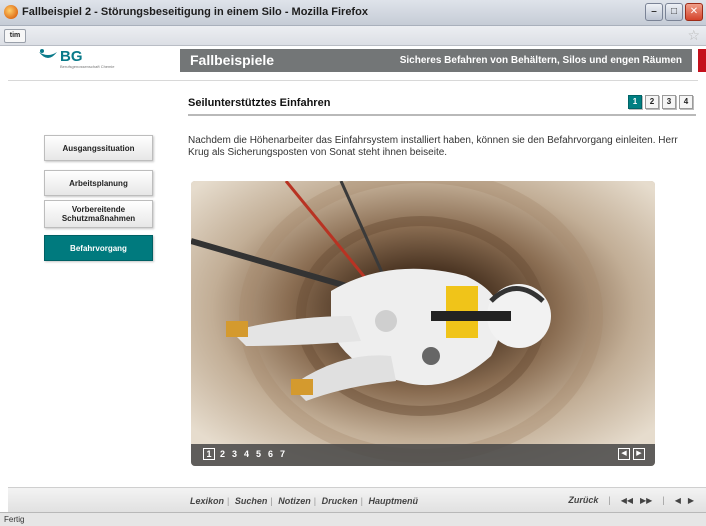 The width and height of the screenshot is (706, 526). Describe the element at coordinates (259, 103) in the screenshot. I see `page-title: Seilunterstütztes Einfahren` at that location.